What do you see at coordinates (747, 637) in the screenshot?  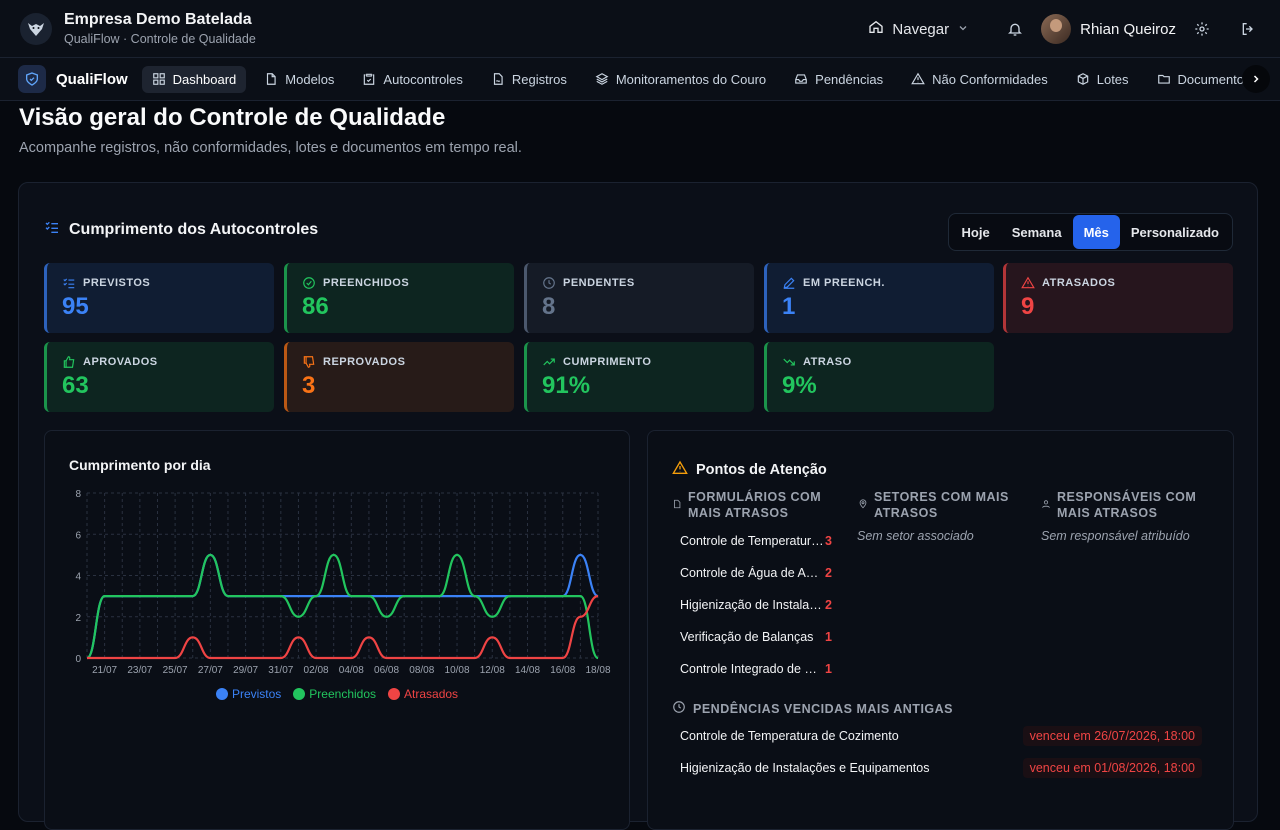 I see `form-name: Verificação de Balanças` at bounding box center [747, 637].